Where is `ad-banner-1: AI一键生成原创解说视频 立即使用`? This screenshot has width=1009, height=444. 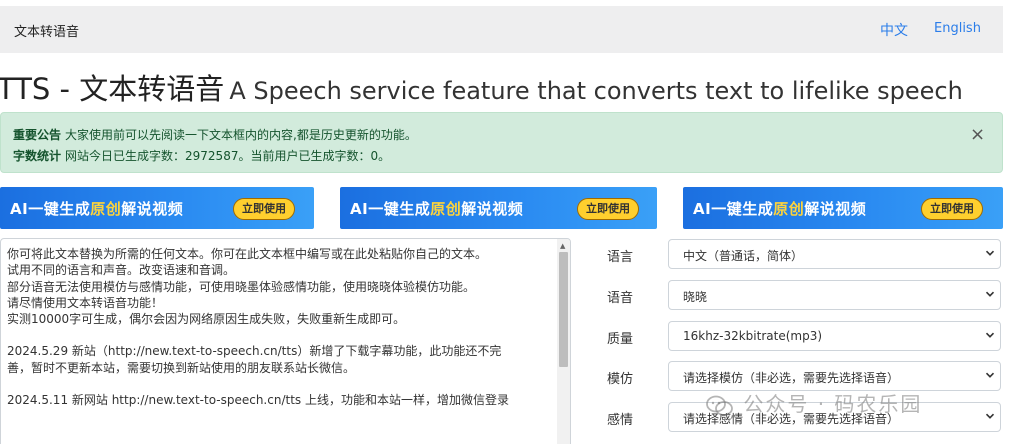 ad-banner-1: AI一键生成原创解说视频 立即使用 is located at coordinates (157, 208).